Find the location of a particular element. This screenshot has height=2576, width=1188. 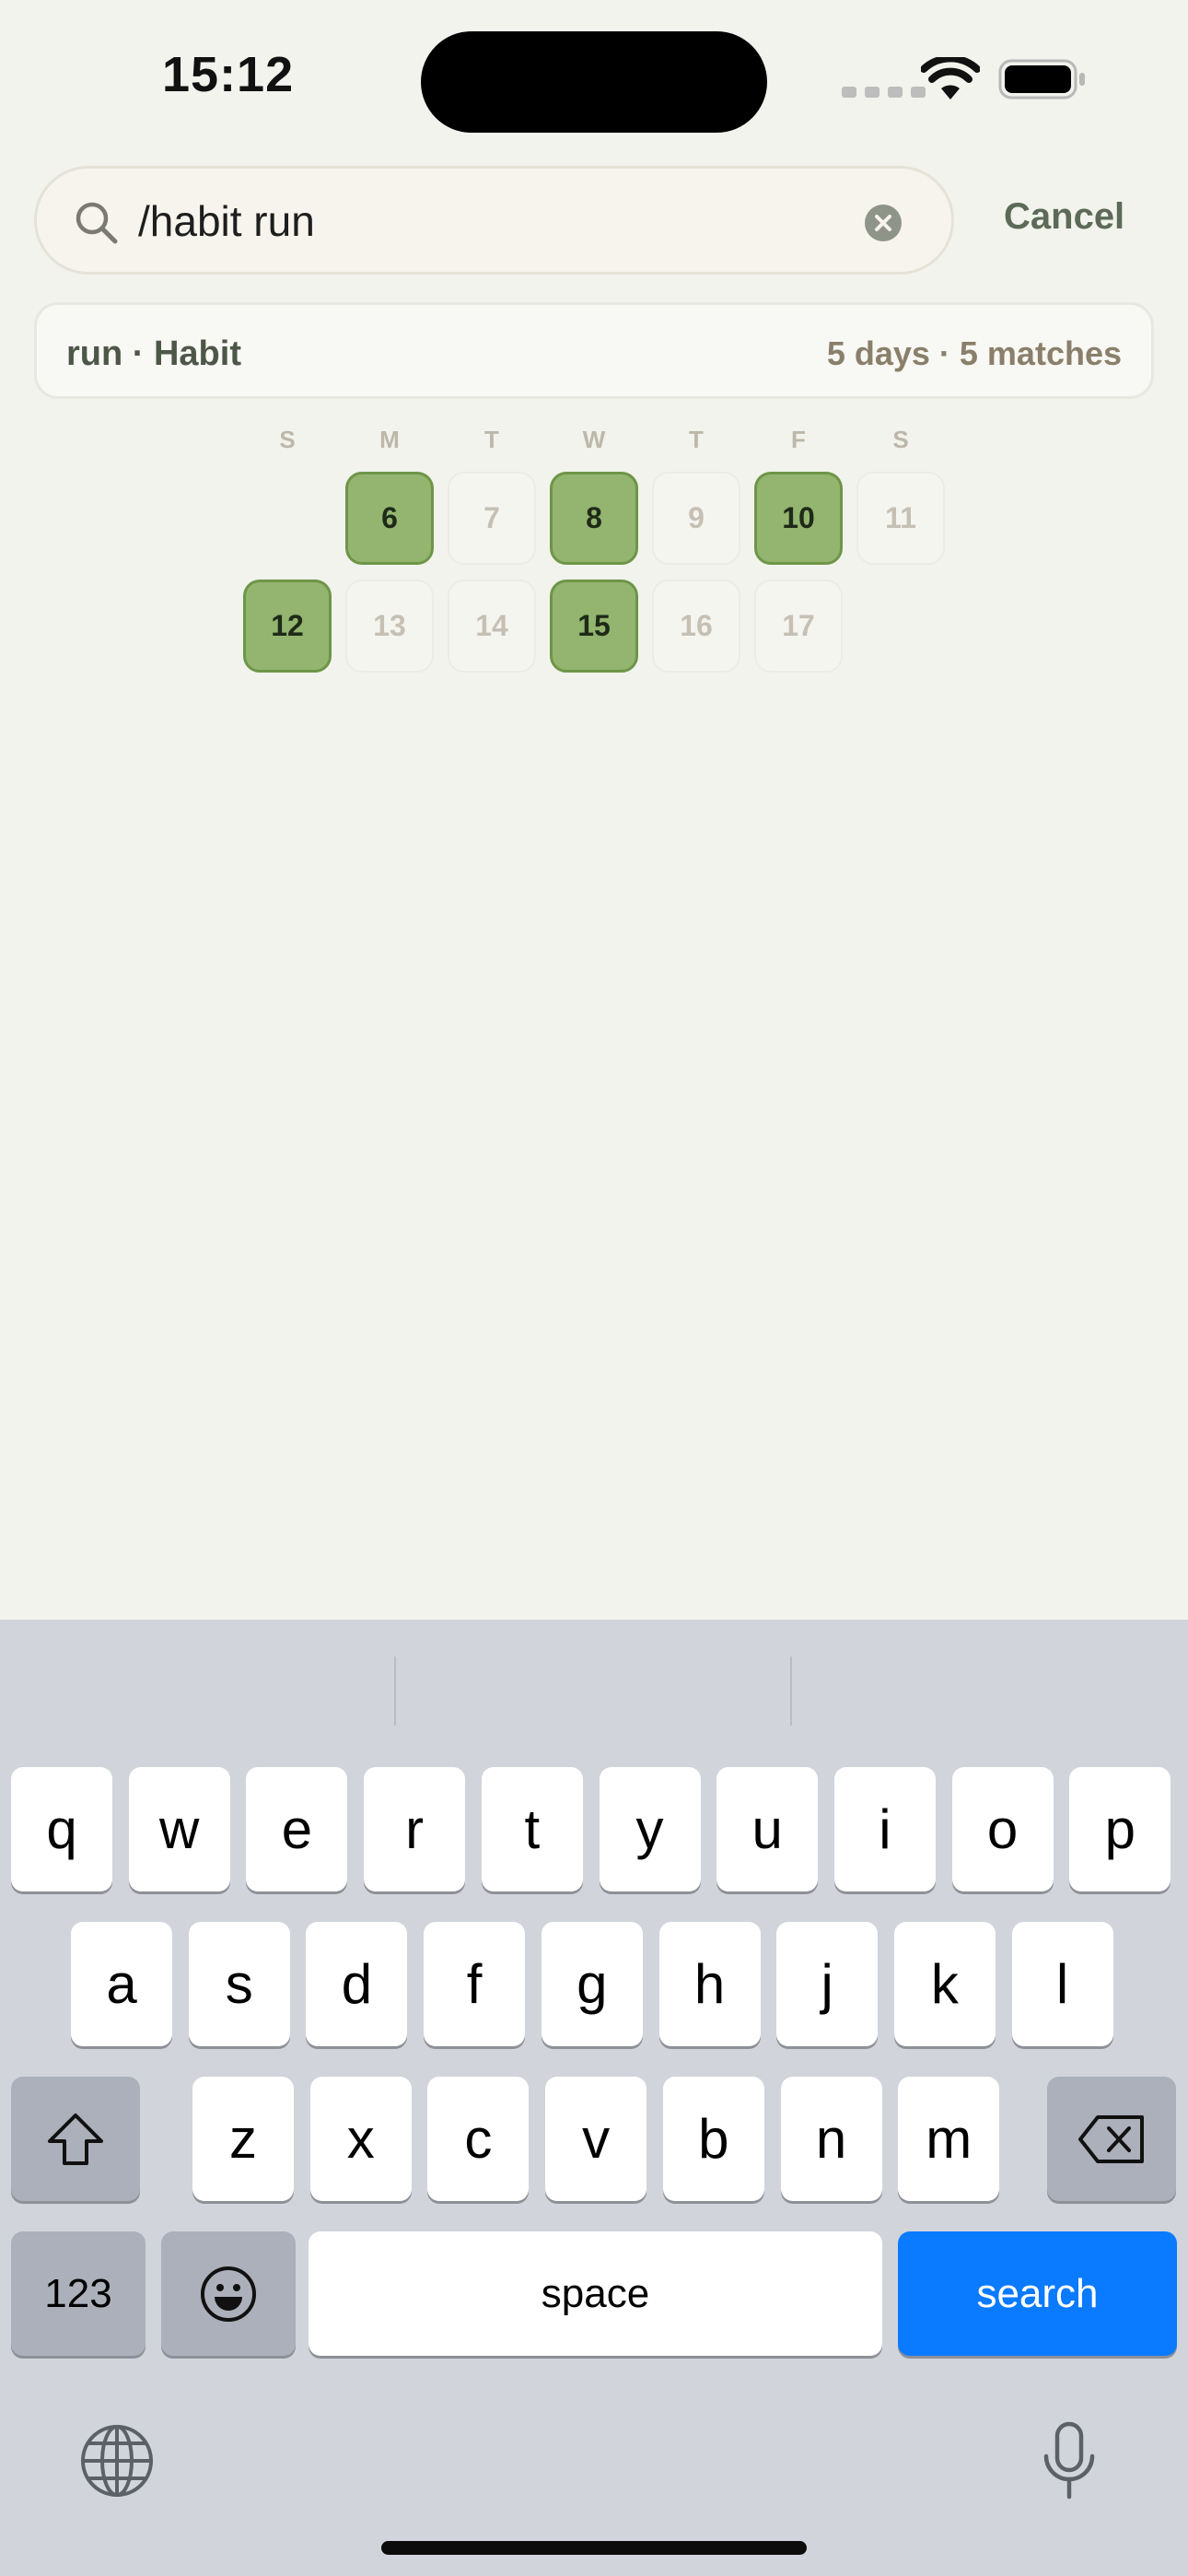

calendar-day: 7 is located at coordinates (492, 518).